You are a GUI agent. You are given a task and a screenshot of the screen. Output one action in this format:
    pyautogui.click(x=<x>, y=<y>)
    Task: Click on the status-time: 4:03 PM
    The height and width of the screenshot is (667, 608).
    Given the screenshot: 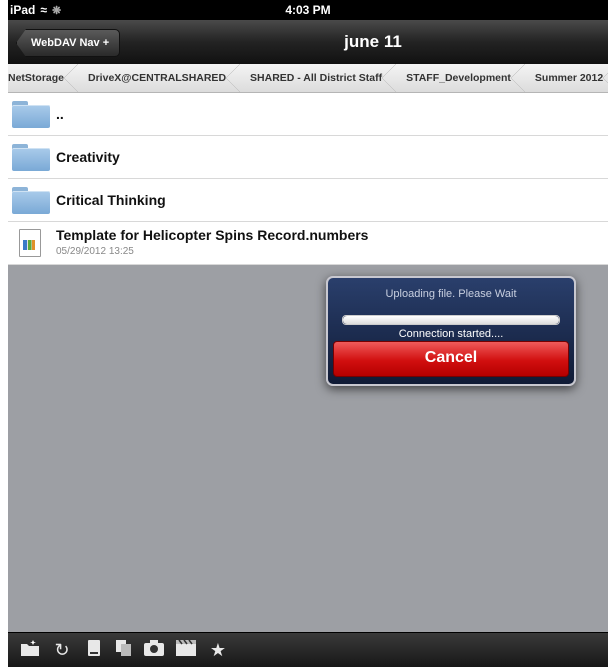 What is the action you would take?
    pyautogui.click(x=308, y=10)
    